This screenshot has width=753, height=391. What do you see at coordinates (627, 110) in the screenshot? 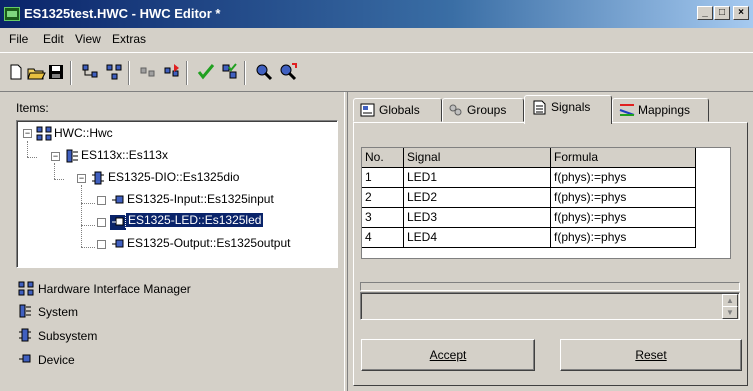
I see `mappings-icon` at bounding box center [627, 110].